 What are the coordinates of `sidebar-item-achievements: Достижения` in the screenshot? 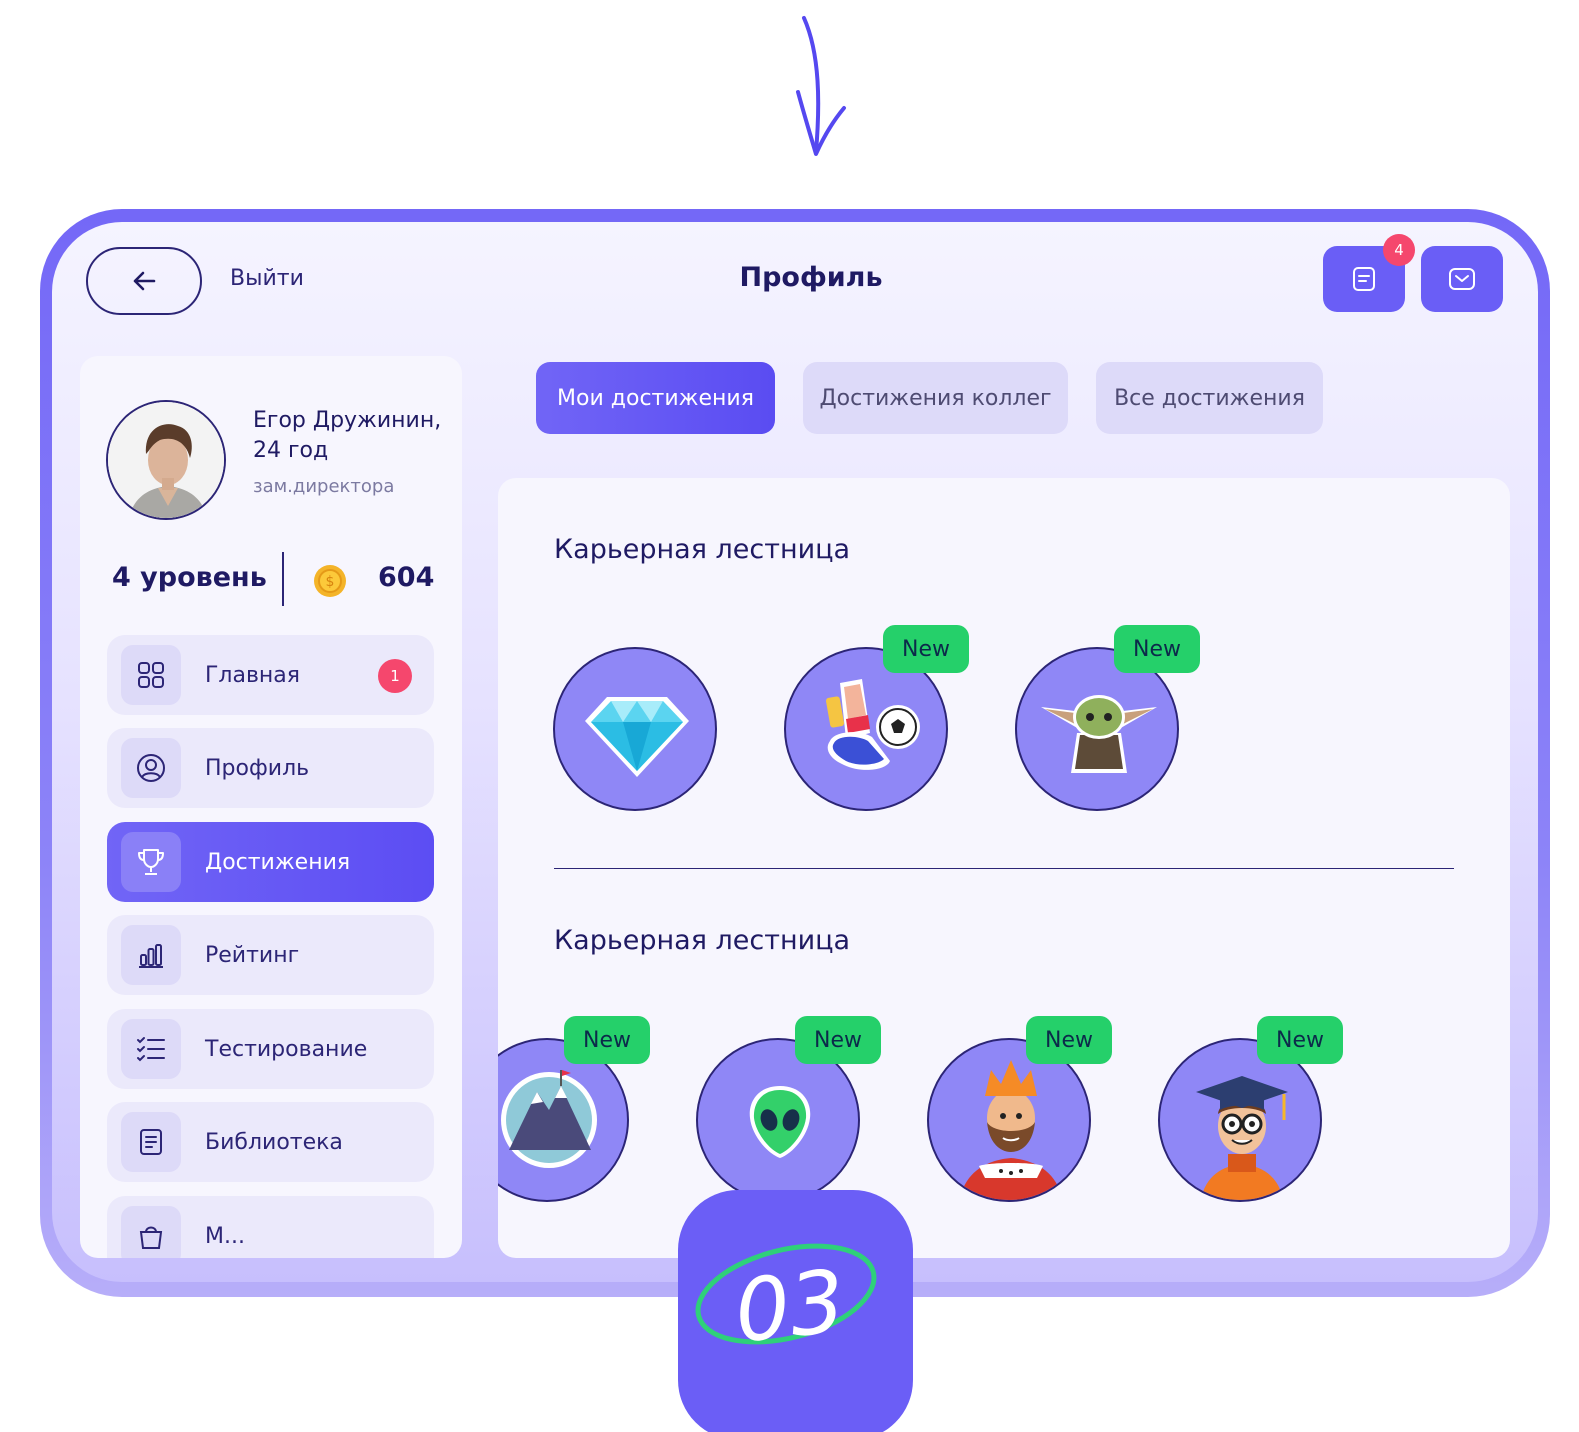 It's located at (270, 862).